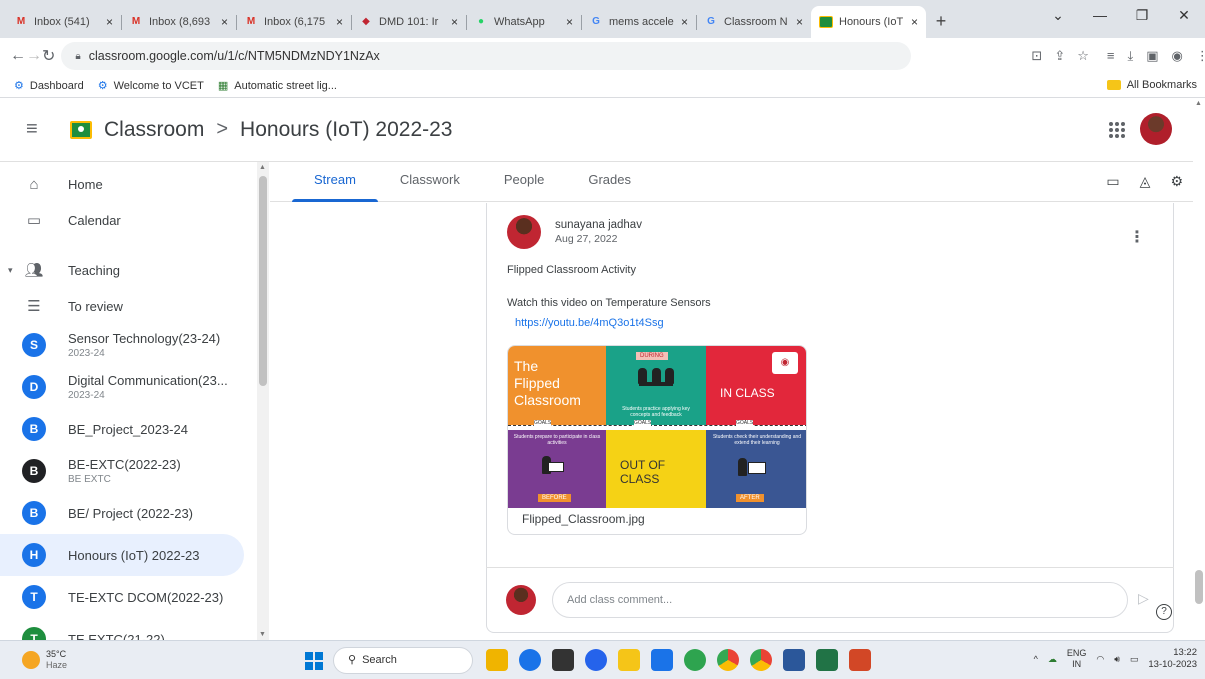  Describe the element at coordinates (1077, 659) in the screenshot. I see `language-indicator: ENG IN` at that location.